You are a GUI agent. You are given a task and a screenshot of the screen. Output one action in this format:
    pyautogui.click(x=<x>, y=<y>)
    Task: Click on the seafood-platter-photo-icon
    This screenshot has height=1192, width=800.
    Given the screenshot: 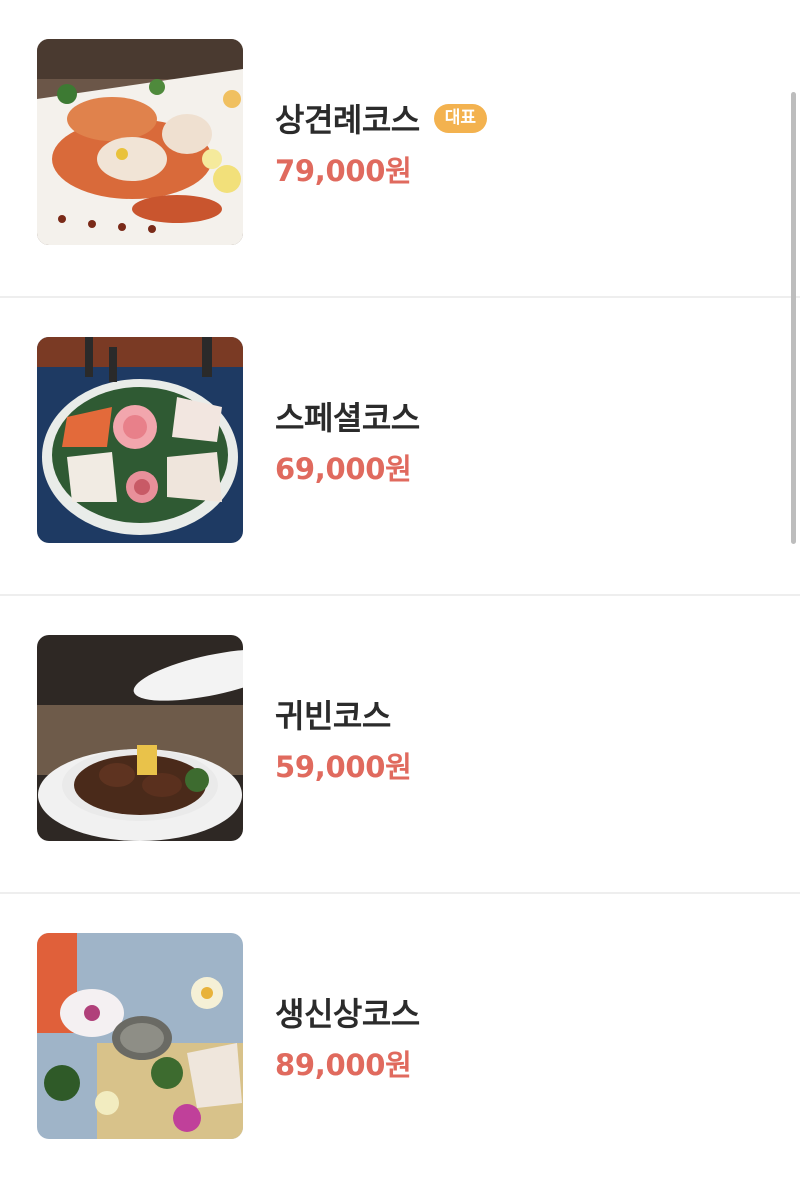 What is the action you would take?
    pyautogui.click(x=140, y=1036)
    